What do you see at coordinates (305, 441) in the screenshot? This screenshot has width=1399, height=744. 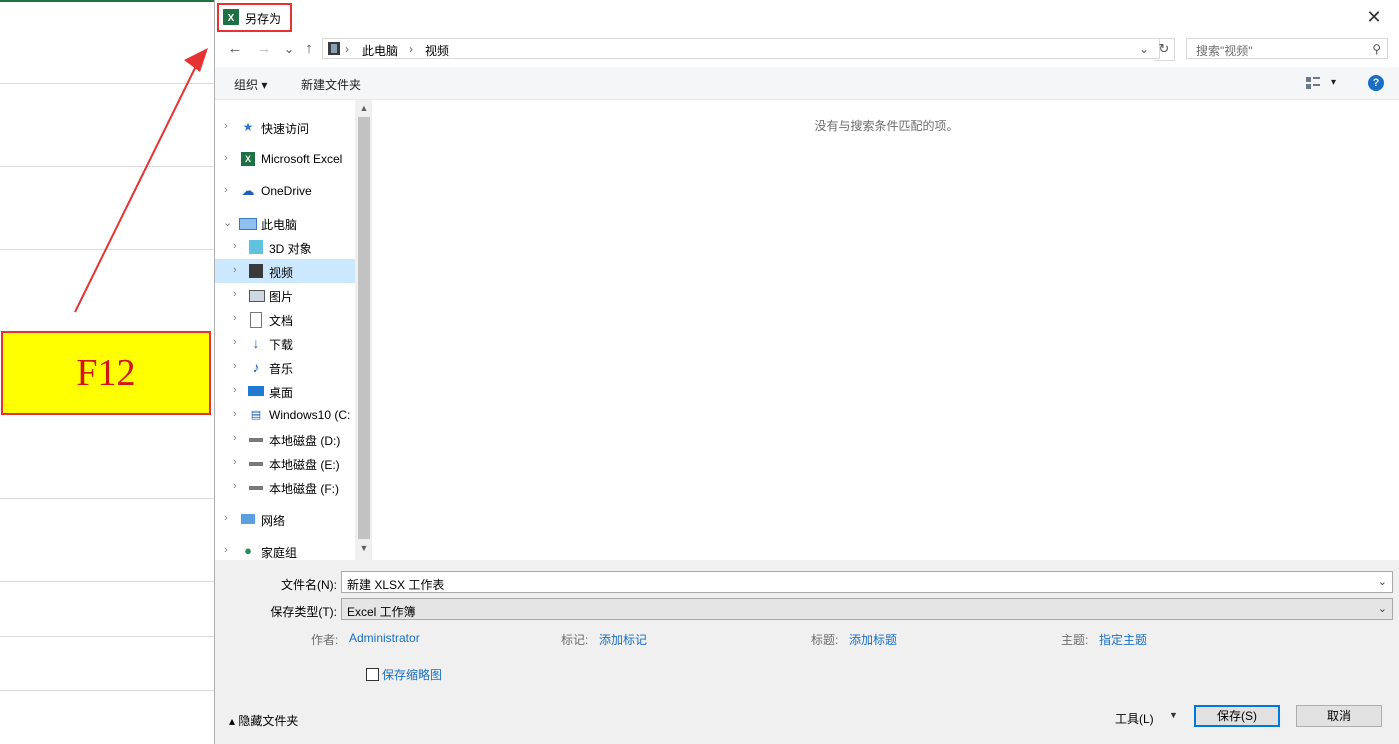 I see `nav-label: 本地磁盘 (D:)` at bounding box center [305, 441].